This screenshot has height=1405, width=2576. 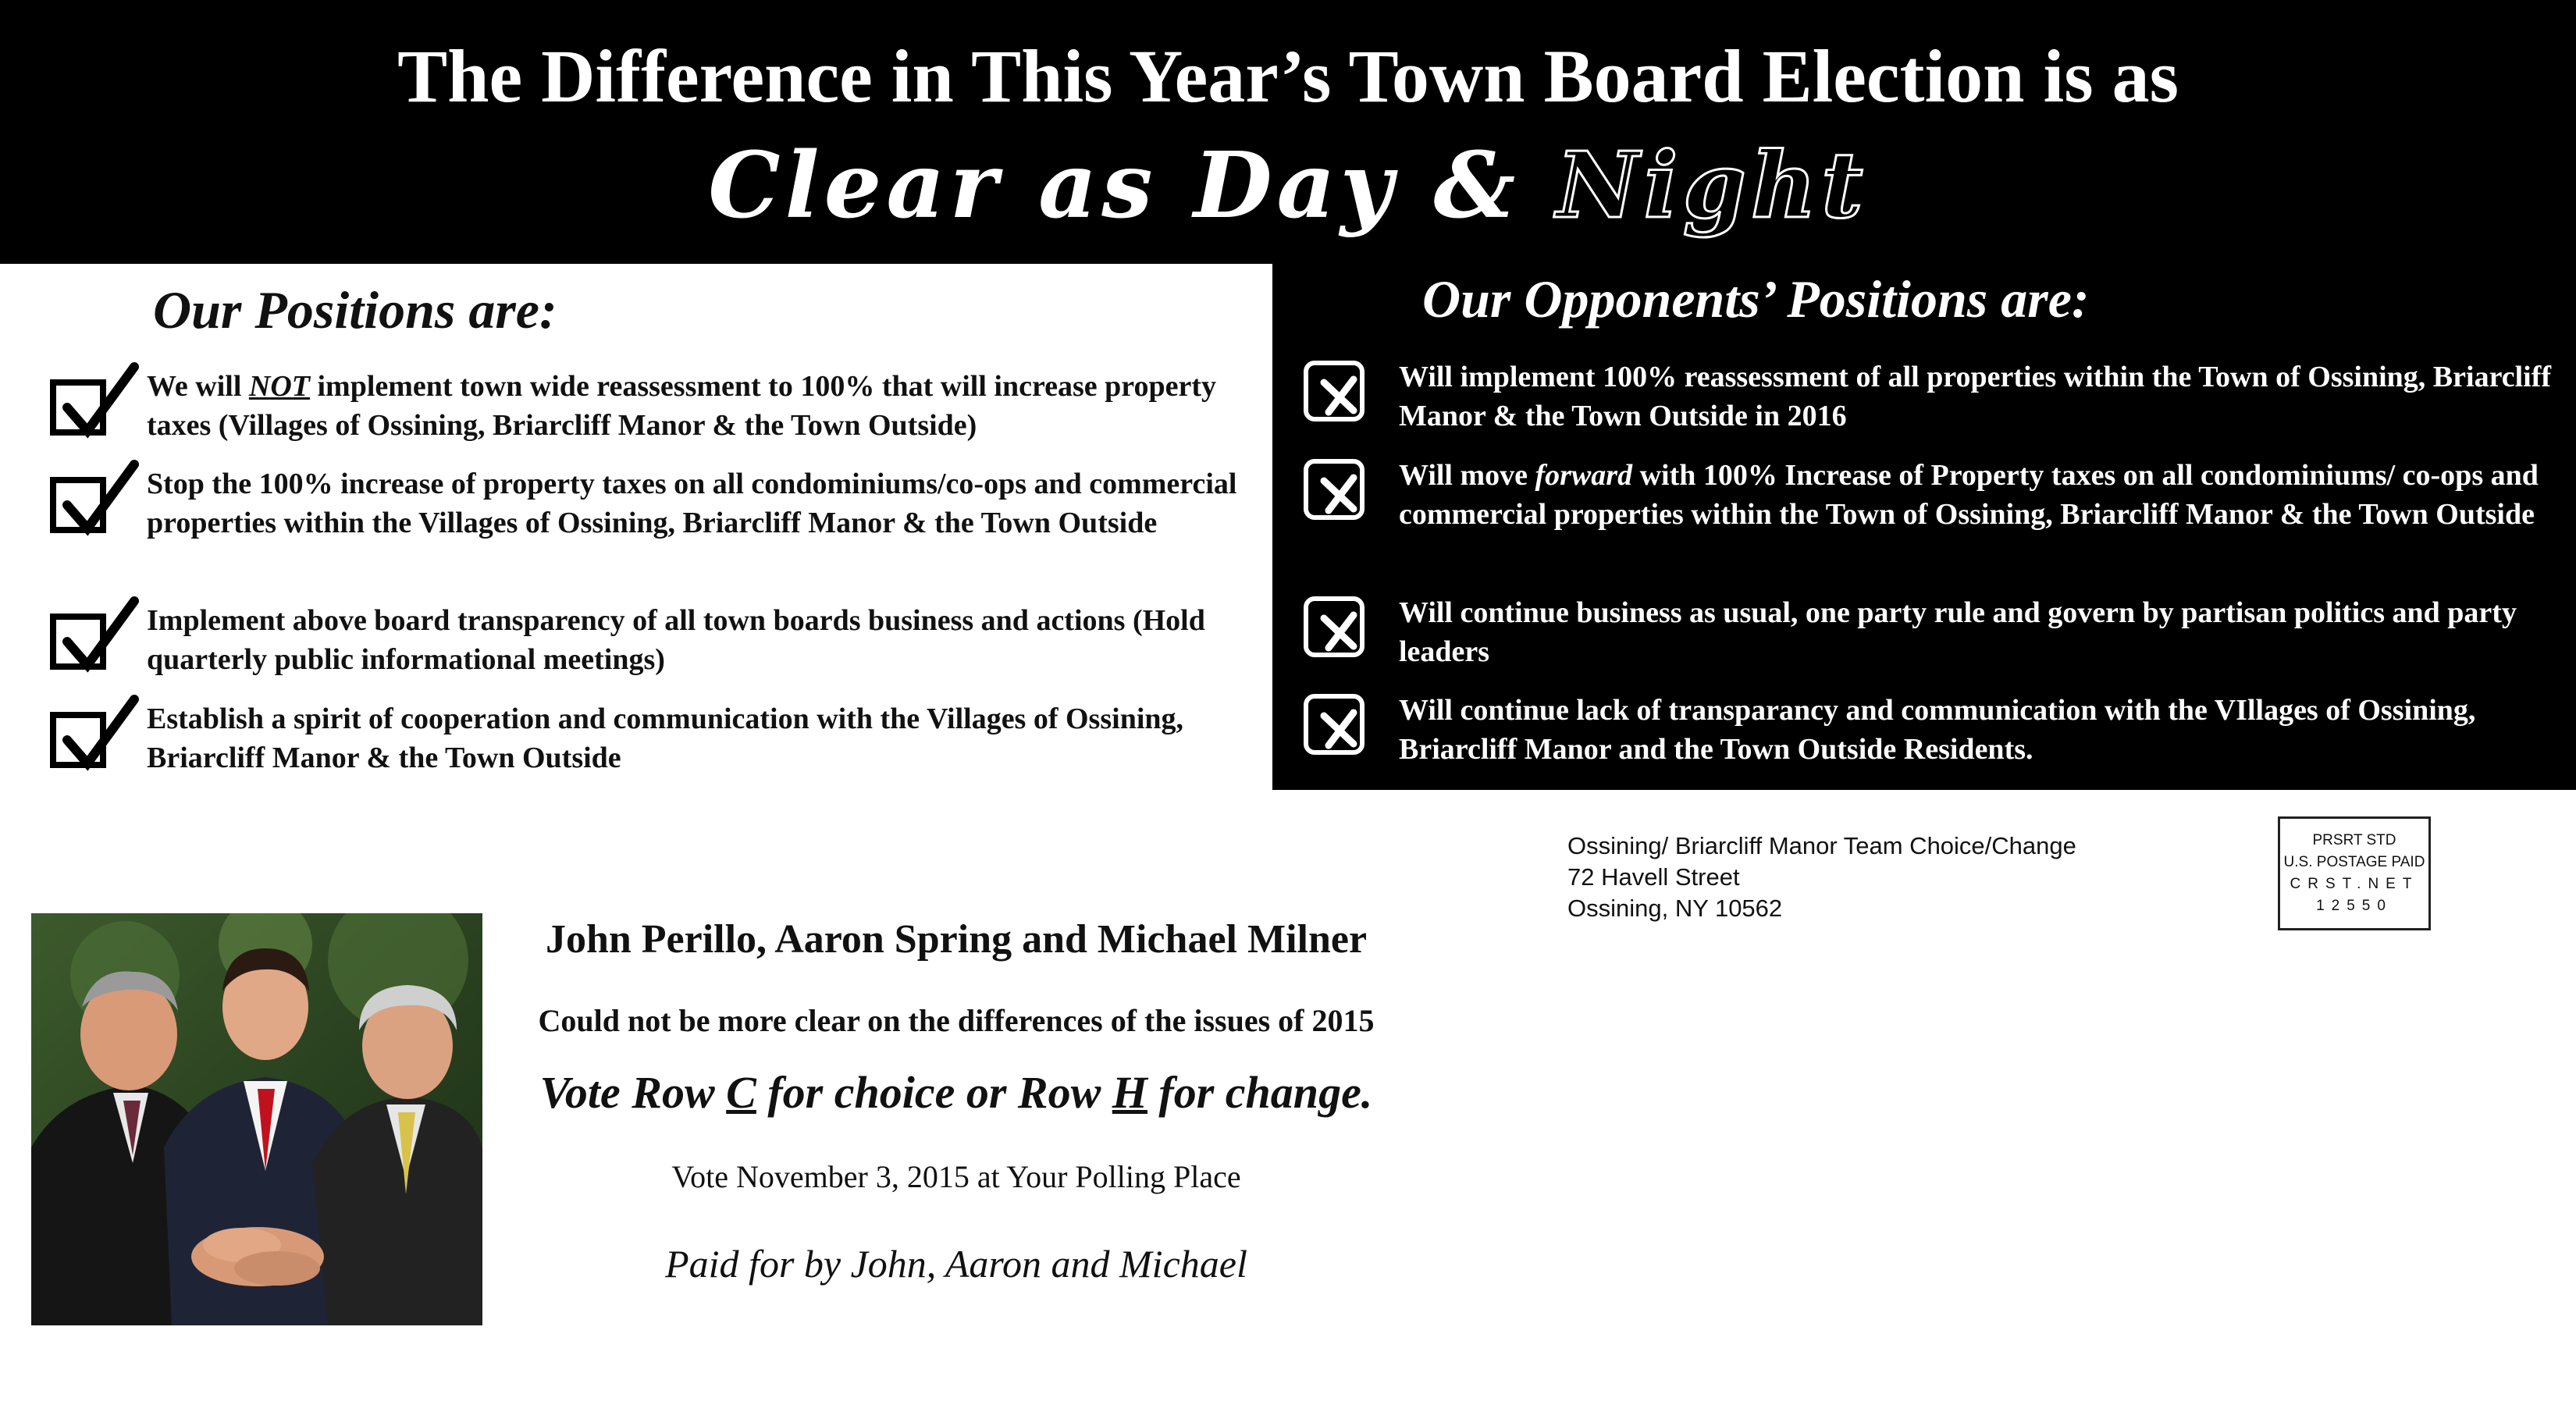 I want to click on emphasis-forward: forward, so click(x=1584, y=476).